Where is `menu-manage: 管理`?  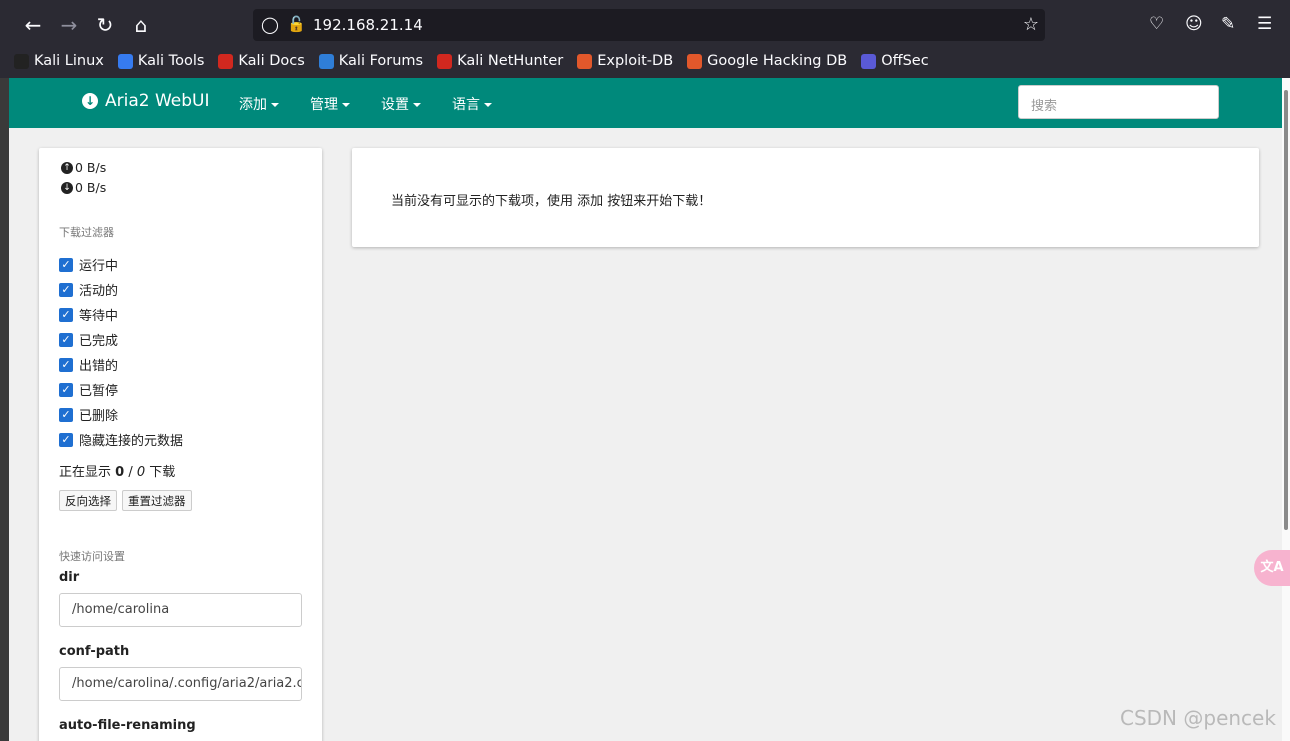
menu-manage: 管理 is located at coordinates (330, 104).